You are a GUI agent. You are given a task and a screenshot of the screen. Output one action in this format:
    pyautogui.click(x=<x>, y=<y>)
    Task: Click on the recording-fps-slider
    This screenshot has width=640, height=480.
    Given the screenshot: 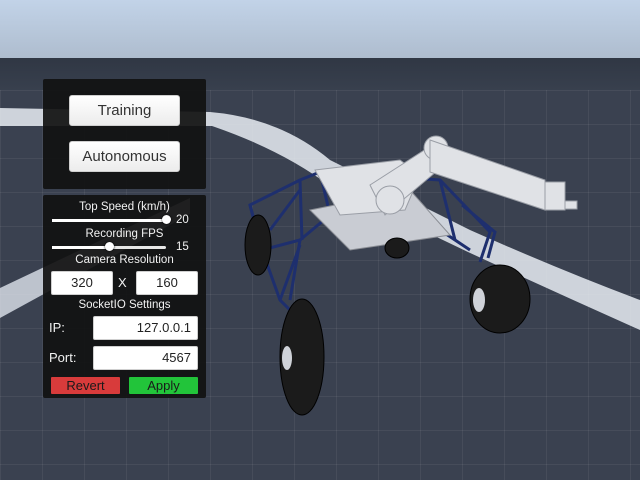 What is the action you would take?
    pyautogui.click(x=109, y=246)
    